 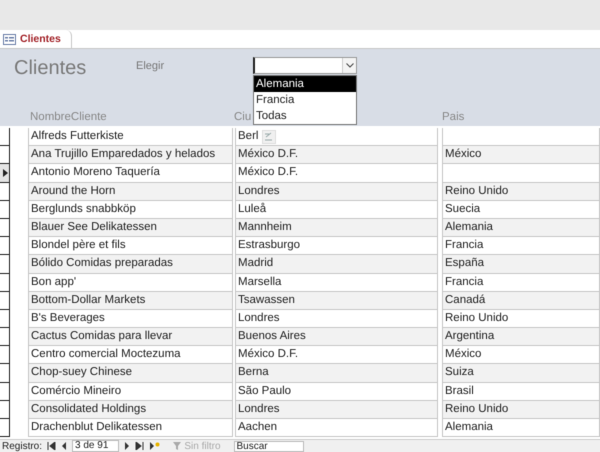 I want to click on dropdown-option: Todas, so click(x=305, y=116).